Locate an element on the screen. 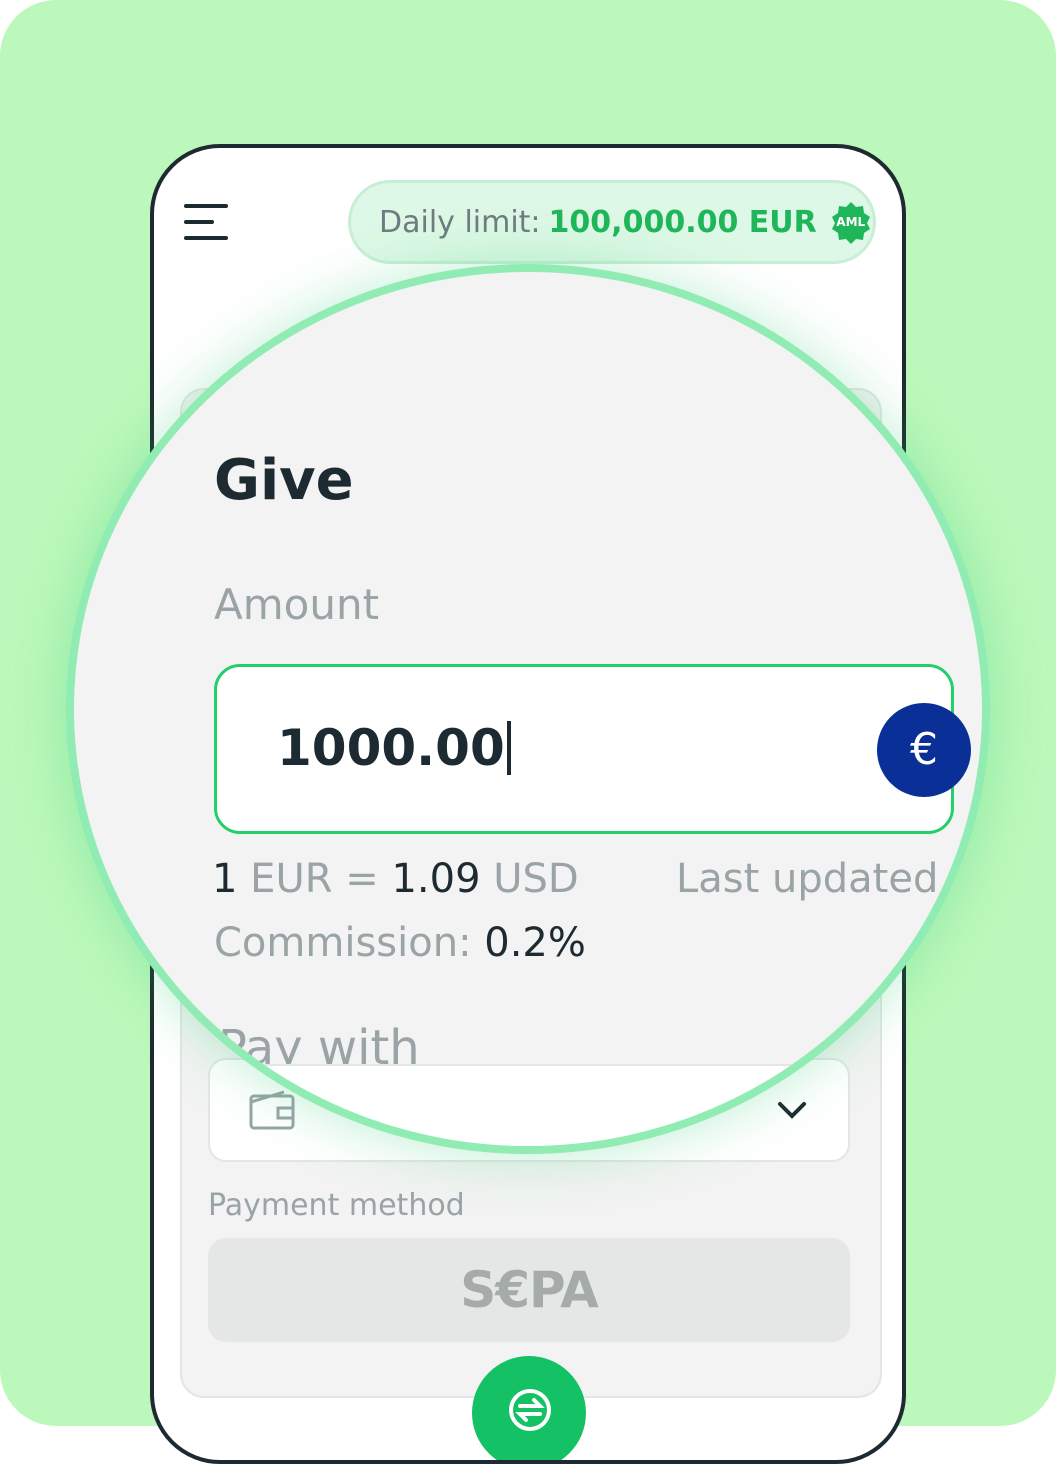  amount-value: 1000.00 is located at coordinates (394, 748).